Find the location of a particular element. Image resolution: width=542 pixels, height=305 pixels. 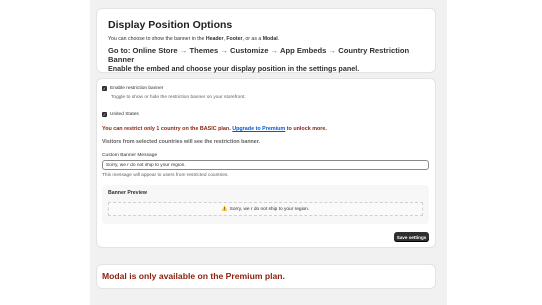

path-step: Customize is located at coordinates (249, 50).